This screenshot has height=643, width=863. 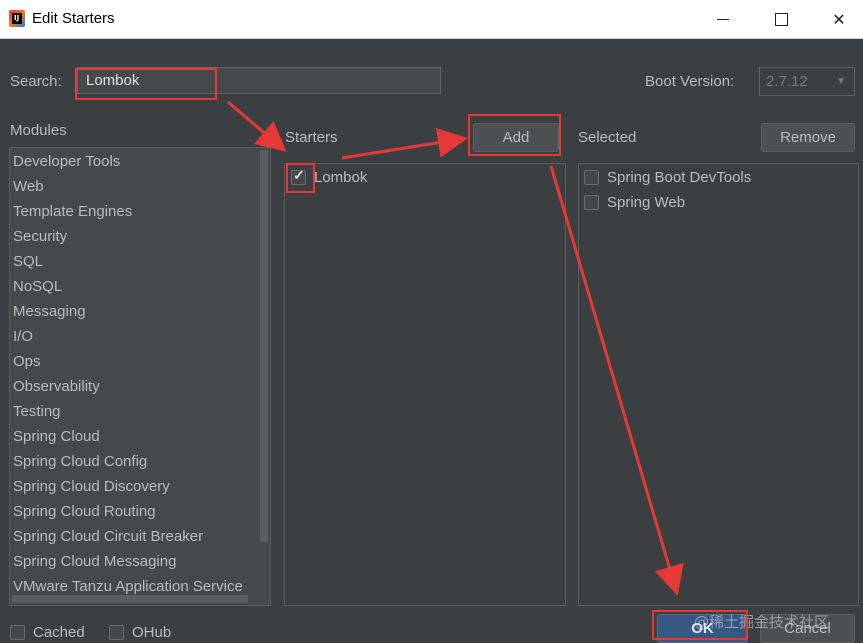 What do you see at coordinates (134, 186) in the screenshot?
I see `module-item: Web` at bounding box center [134, 186].